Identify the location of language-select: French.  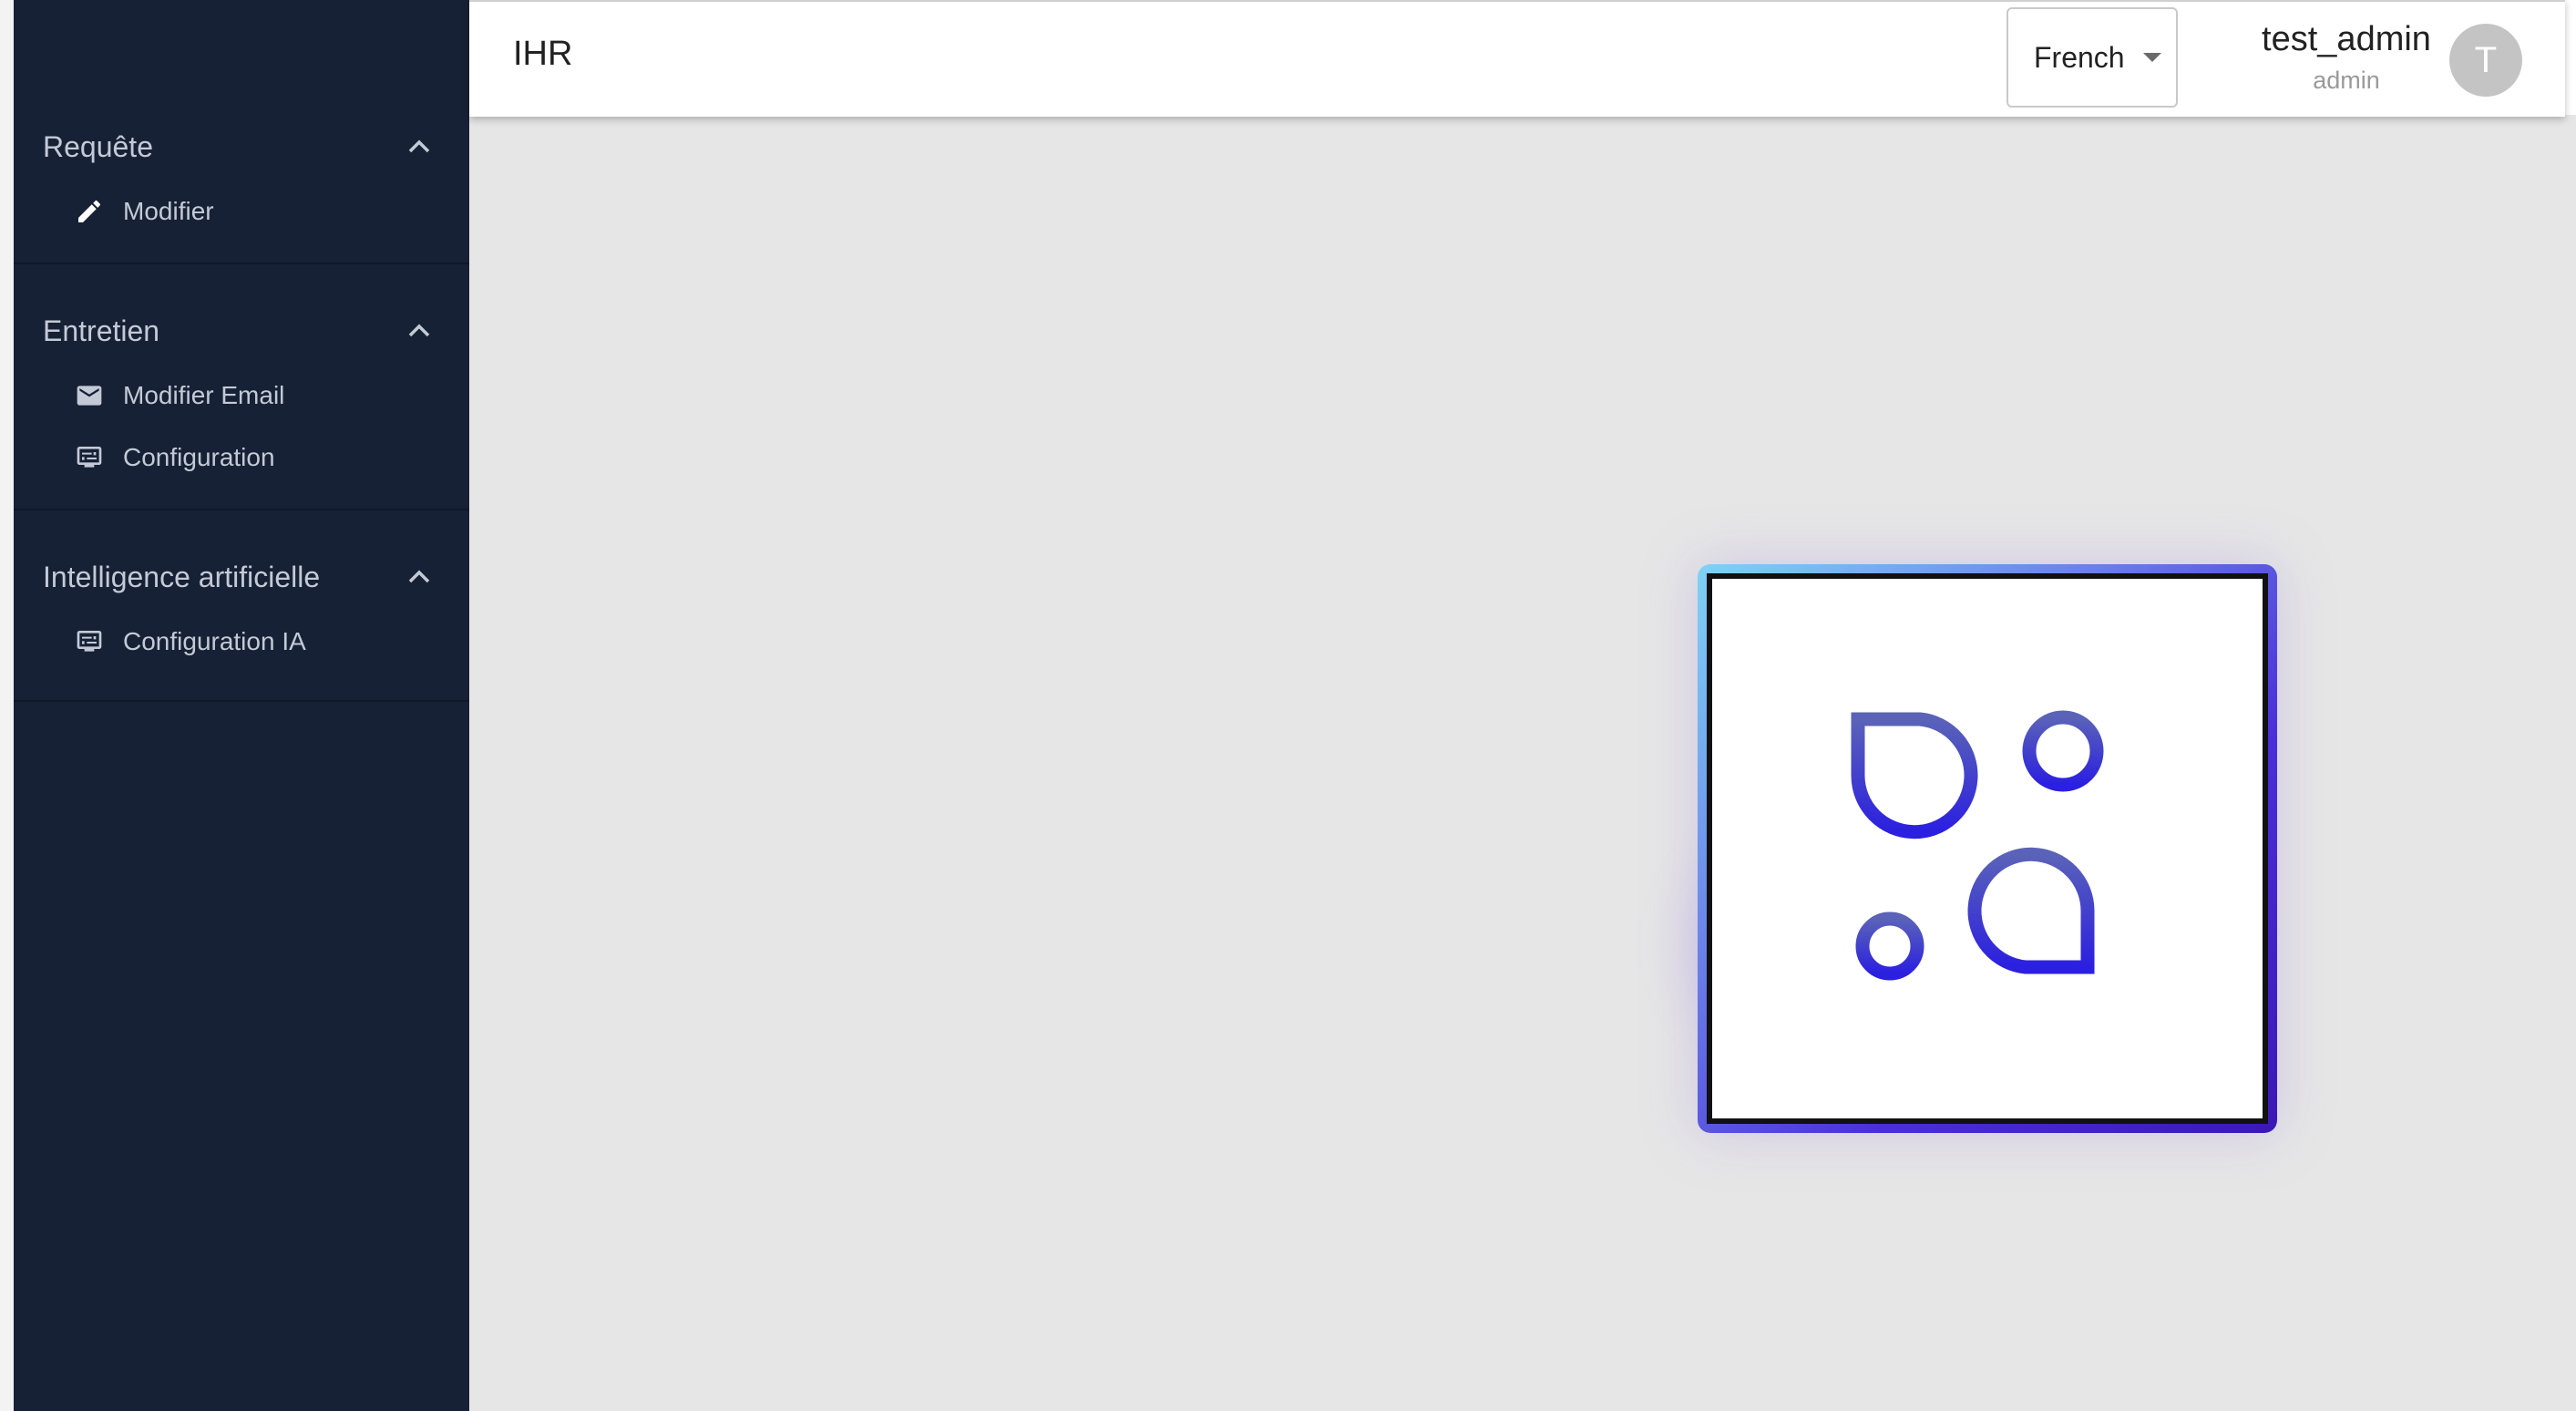
(2092, 57).